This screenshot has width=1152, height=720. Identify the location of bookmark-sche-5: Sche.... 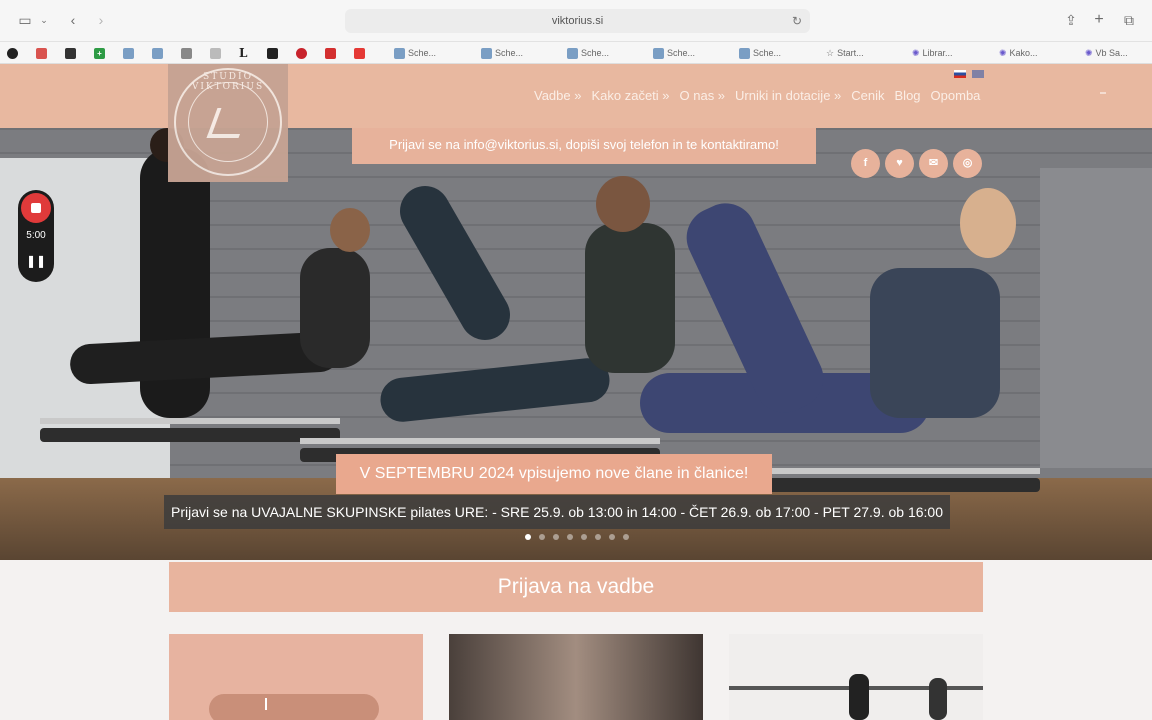
(760, 53).